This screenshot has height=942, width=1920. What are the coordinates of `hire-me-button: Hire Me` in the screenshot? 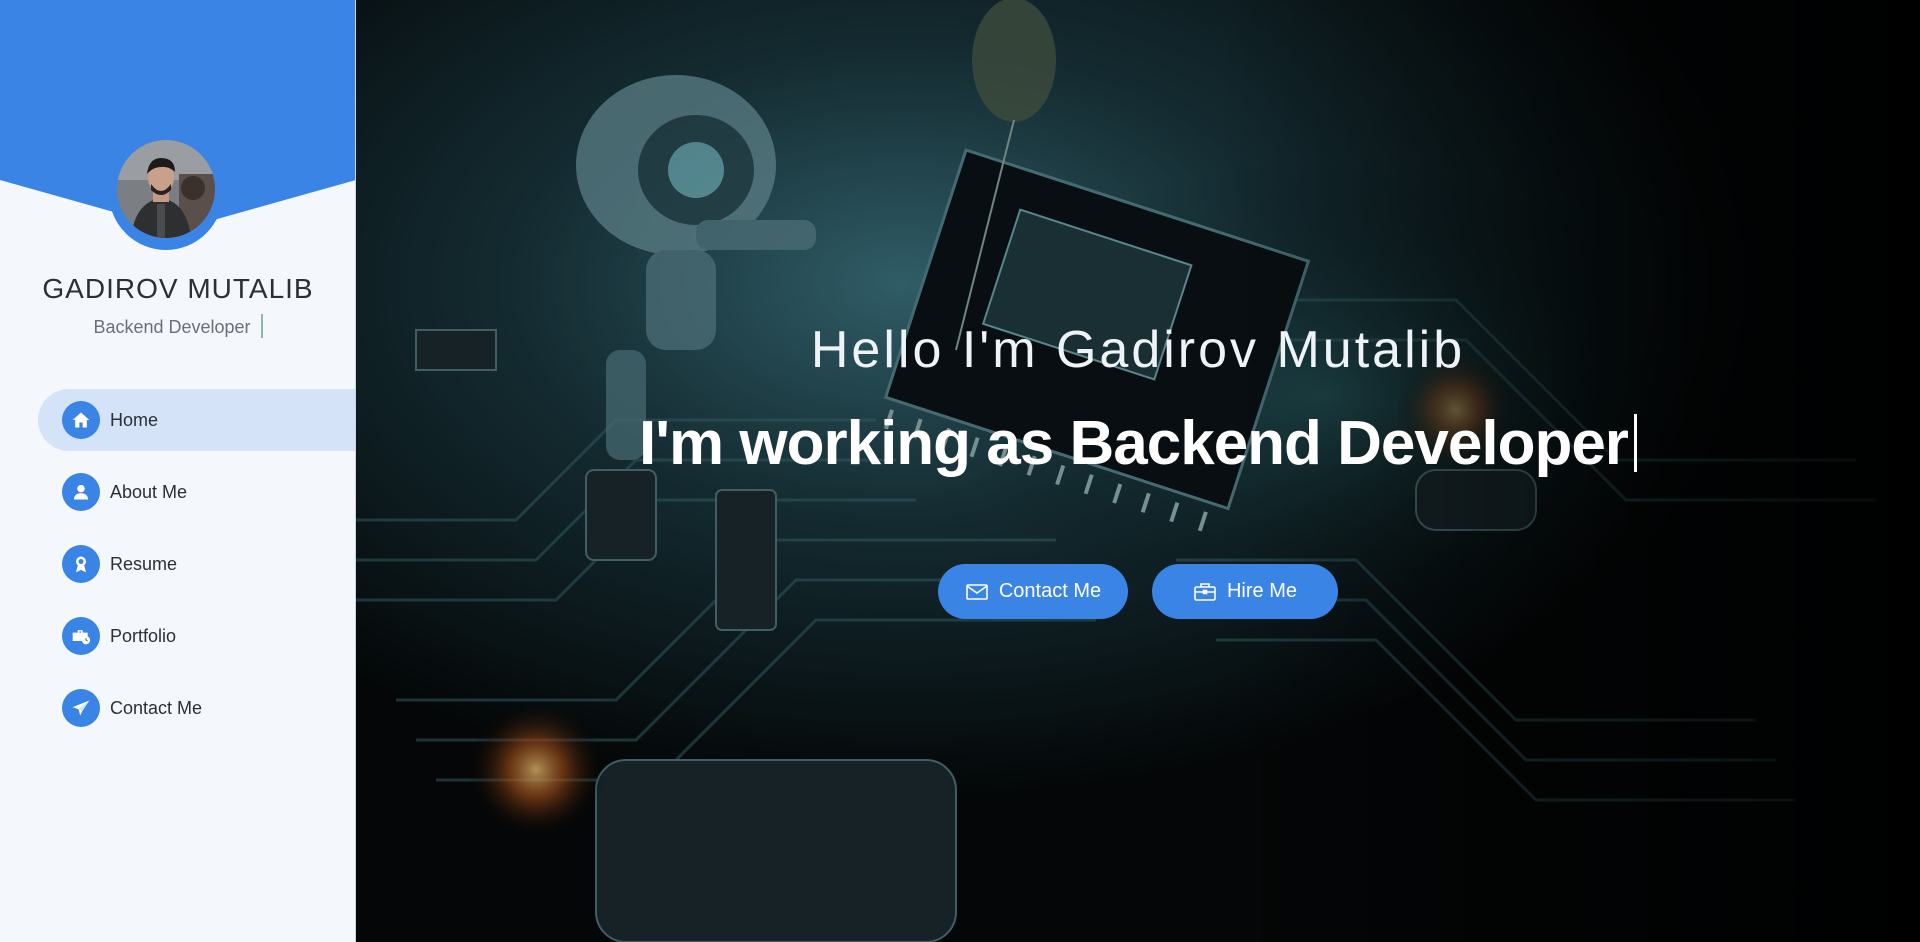 It's located at (1245, 591).